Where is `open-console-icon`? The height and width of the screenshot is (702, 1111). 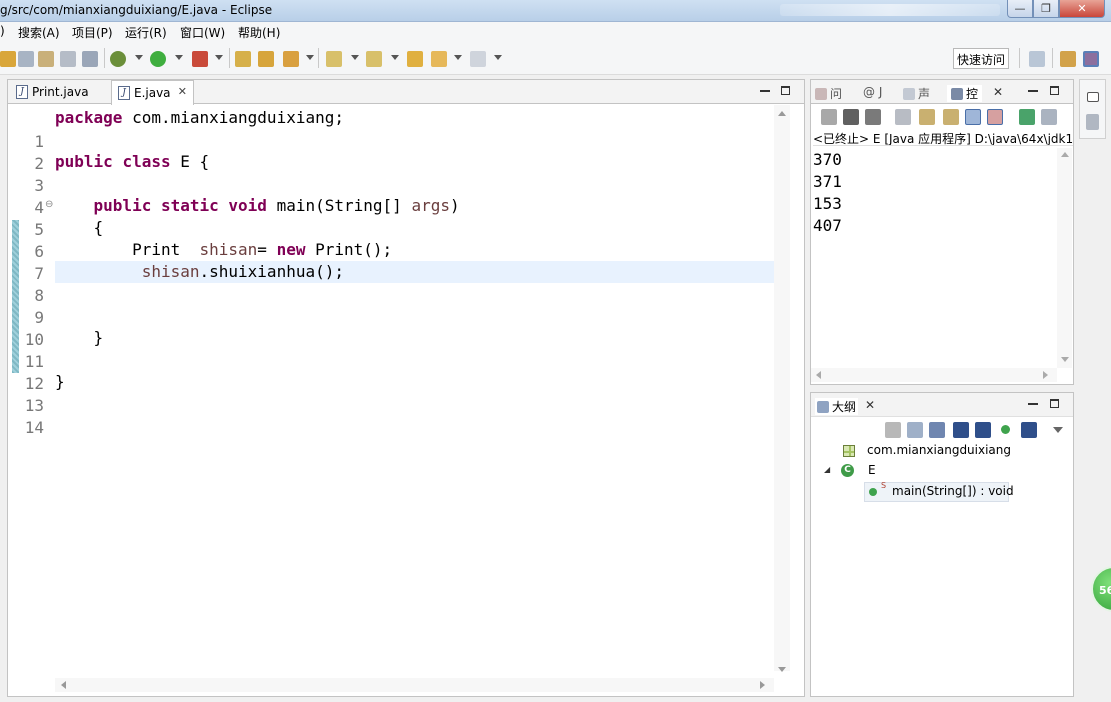
open-console-icon is located at coordinates (1049, 117).